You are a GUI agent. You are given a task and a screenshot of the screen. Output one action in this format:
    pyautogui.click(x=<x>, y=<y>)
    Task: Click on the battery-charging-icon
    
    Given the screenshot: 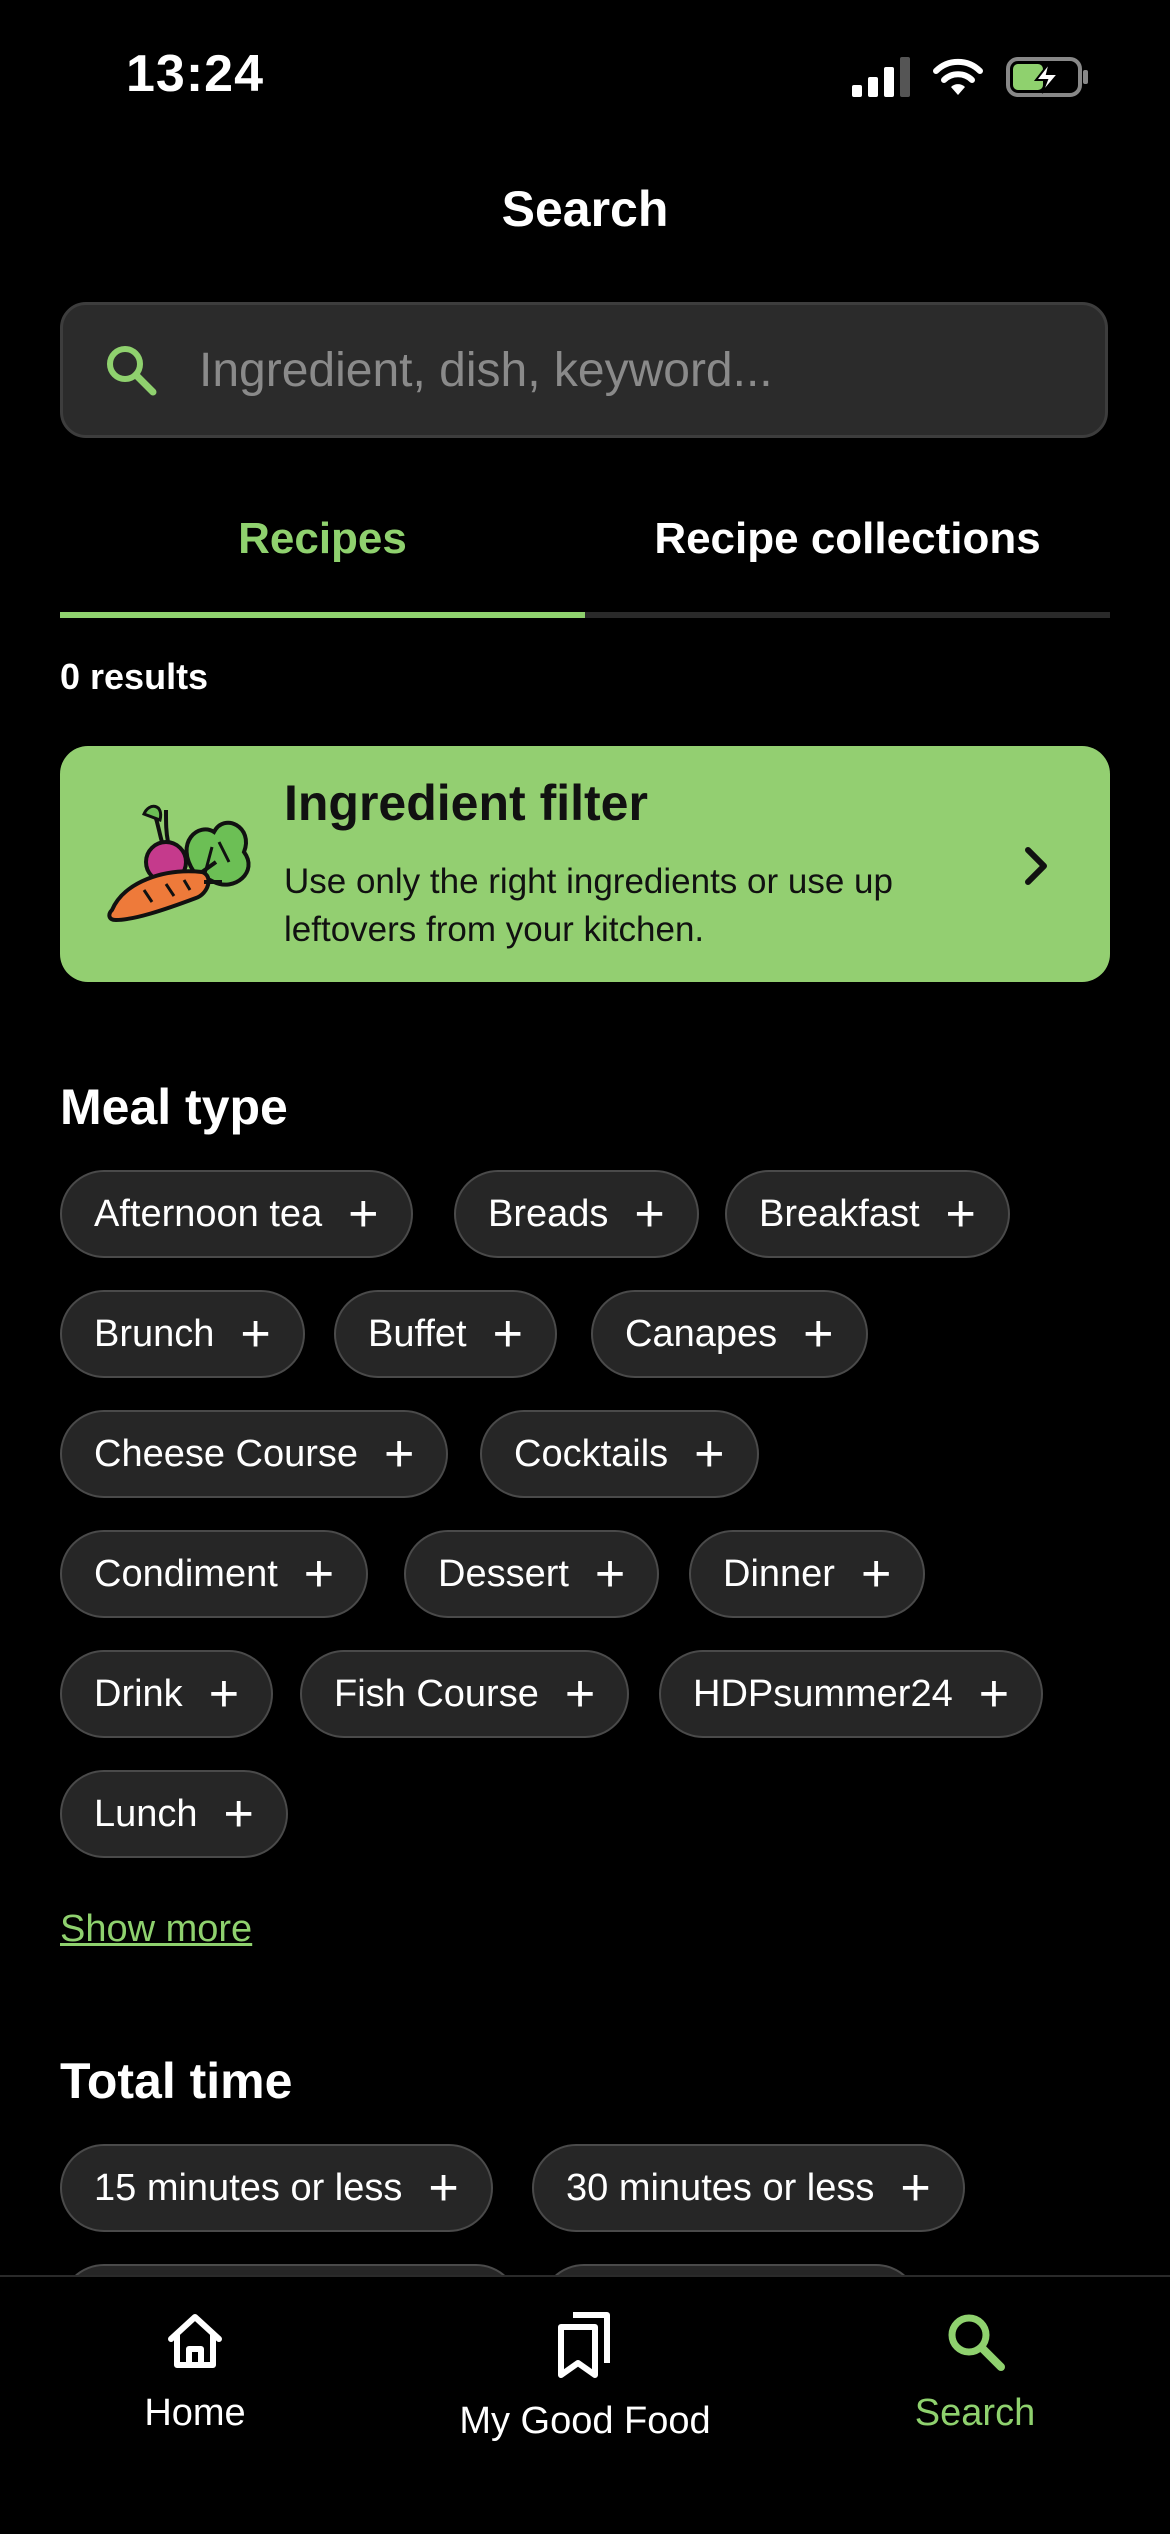 What is the action you would take?
    pyautogui.click(x=1047, y=77)
    